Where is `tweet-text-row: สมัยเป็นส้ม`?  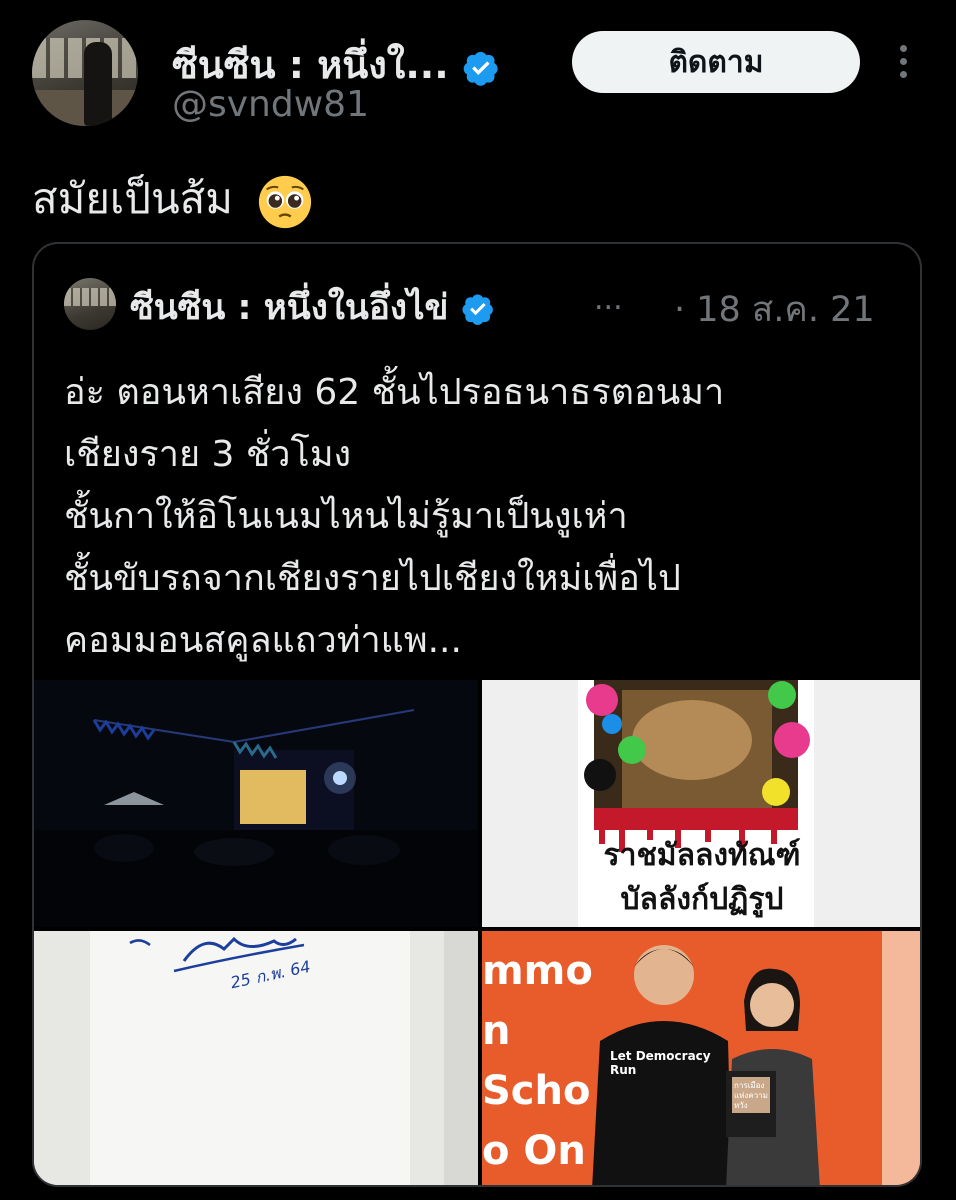 tweet-text-row: สมัยเป็นส้ม is located at coordinates (173, 199).